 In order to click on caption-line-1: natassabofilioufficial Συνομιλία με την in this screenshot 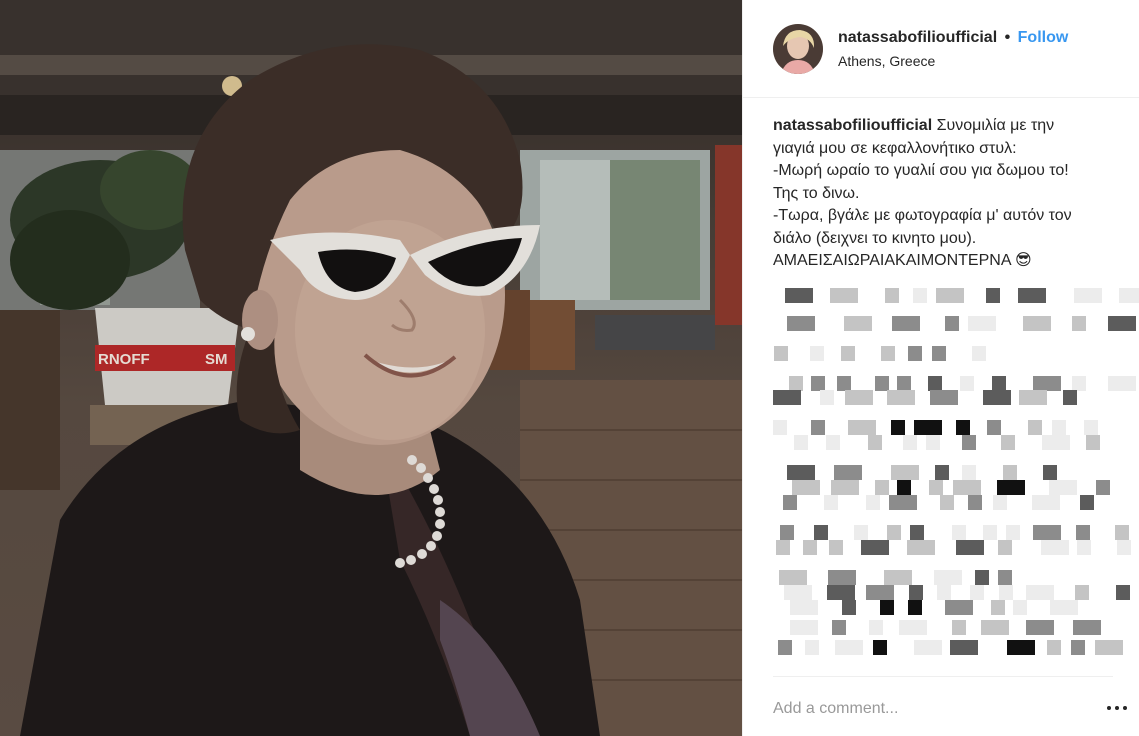, I will do `click(948, 126)`.